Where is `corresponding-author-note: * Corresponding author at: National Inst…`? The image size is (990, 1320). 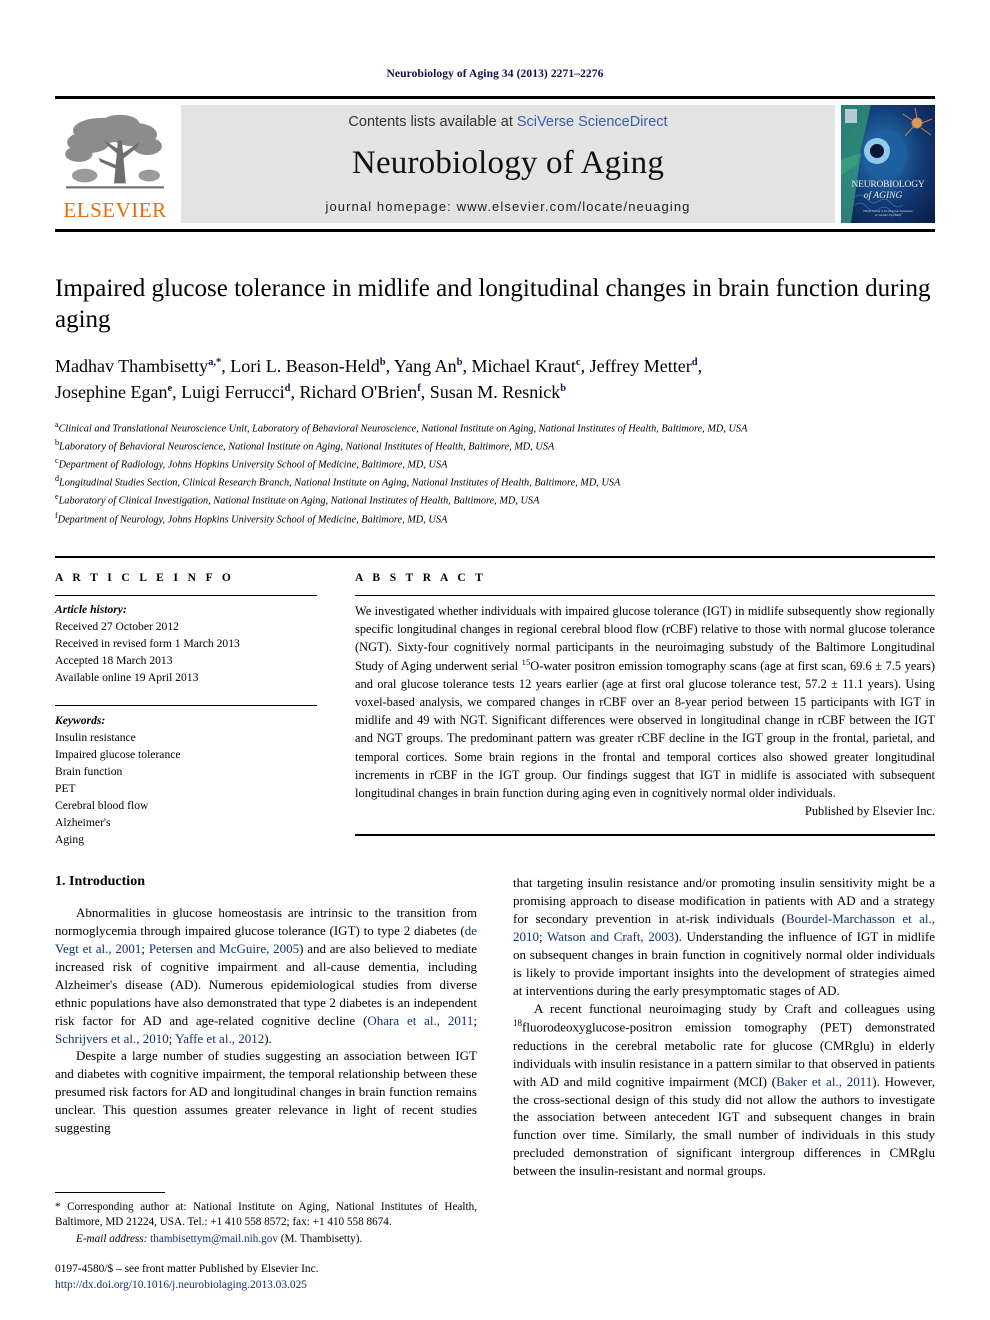
corresponding-author-note: * Corresponding author at: National Inst… is located at coordinates (266, 1214).